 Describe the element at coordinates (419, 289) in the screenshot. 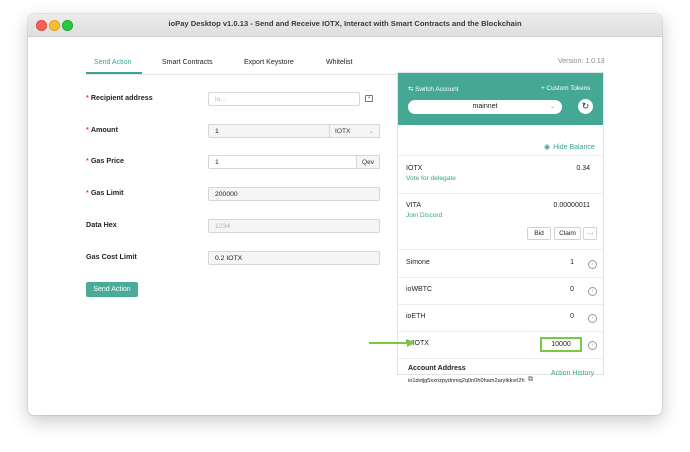

I see `token-name-iowbtc: ioWBTC` at that location.